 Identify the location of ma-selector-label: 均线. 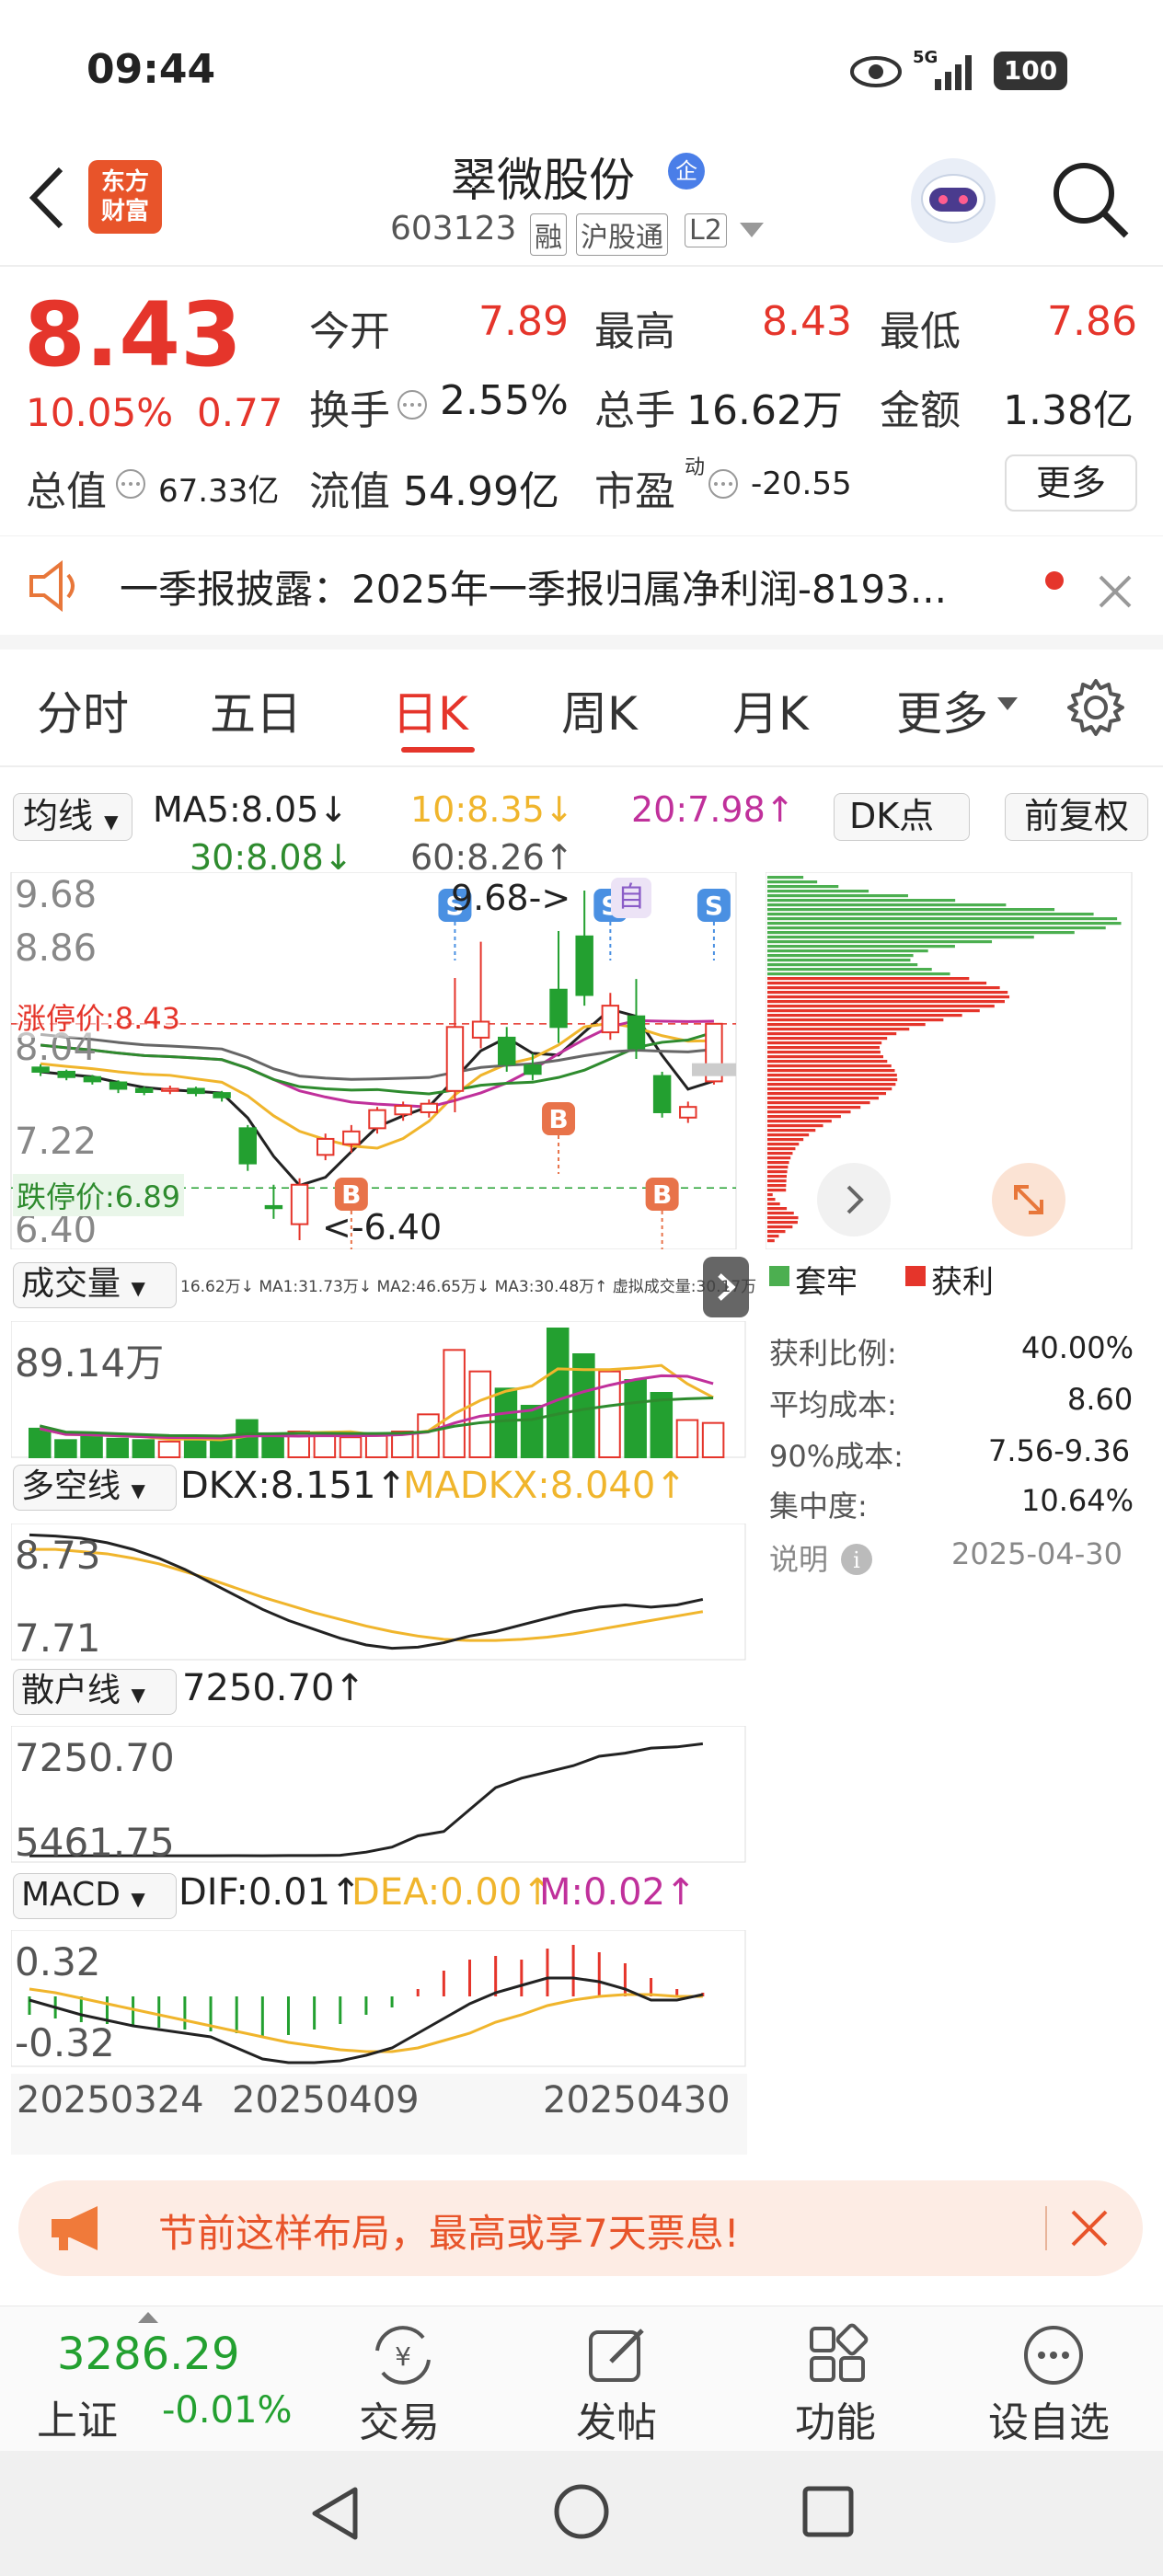
(59, 816).